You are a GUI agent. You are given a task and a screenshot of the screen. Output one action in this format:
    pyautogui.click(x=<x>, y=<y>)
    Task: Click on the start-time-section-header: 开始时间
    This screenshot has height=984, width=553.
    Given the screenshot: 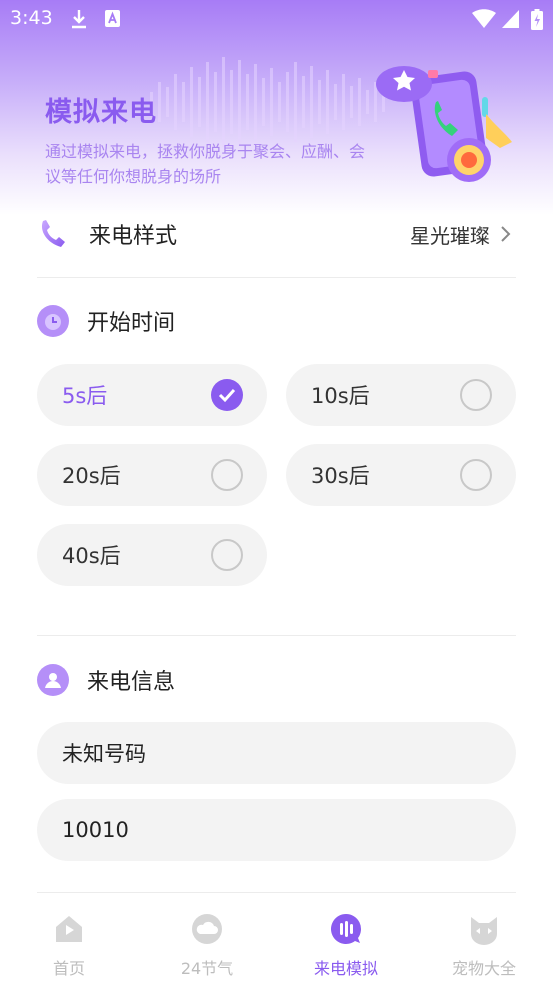 What is the action you would take?
    pyautogui.click(x=106, y=321)
    